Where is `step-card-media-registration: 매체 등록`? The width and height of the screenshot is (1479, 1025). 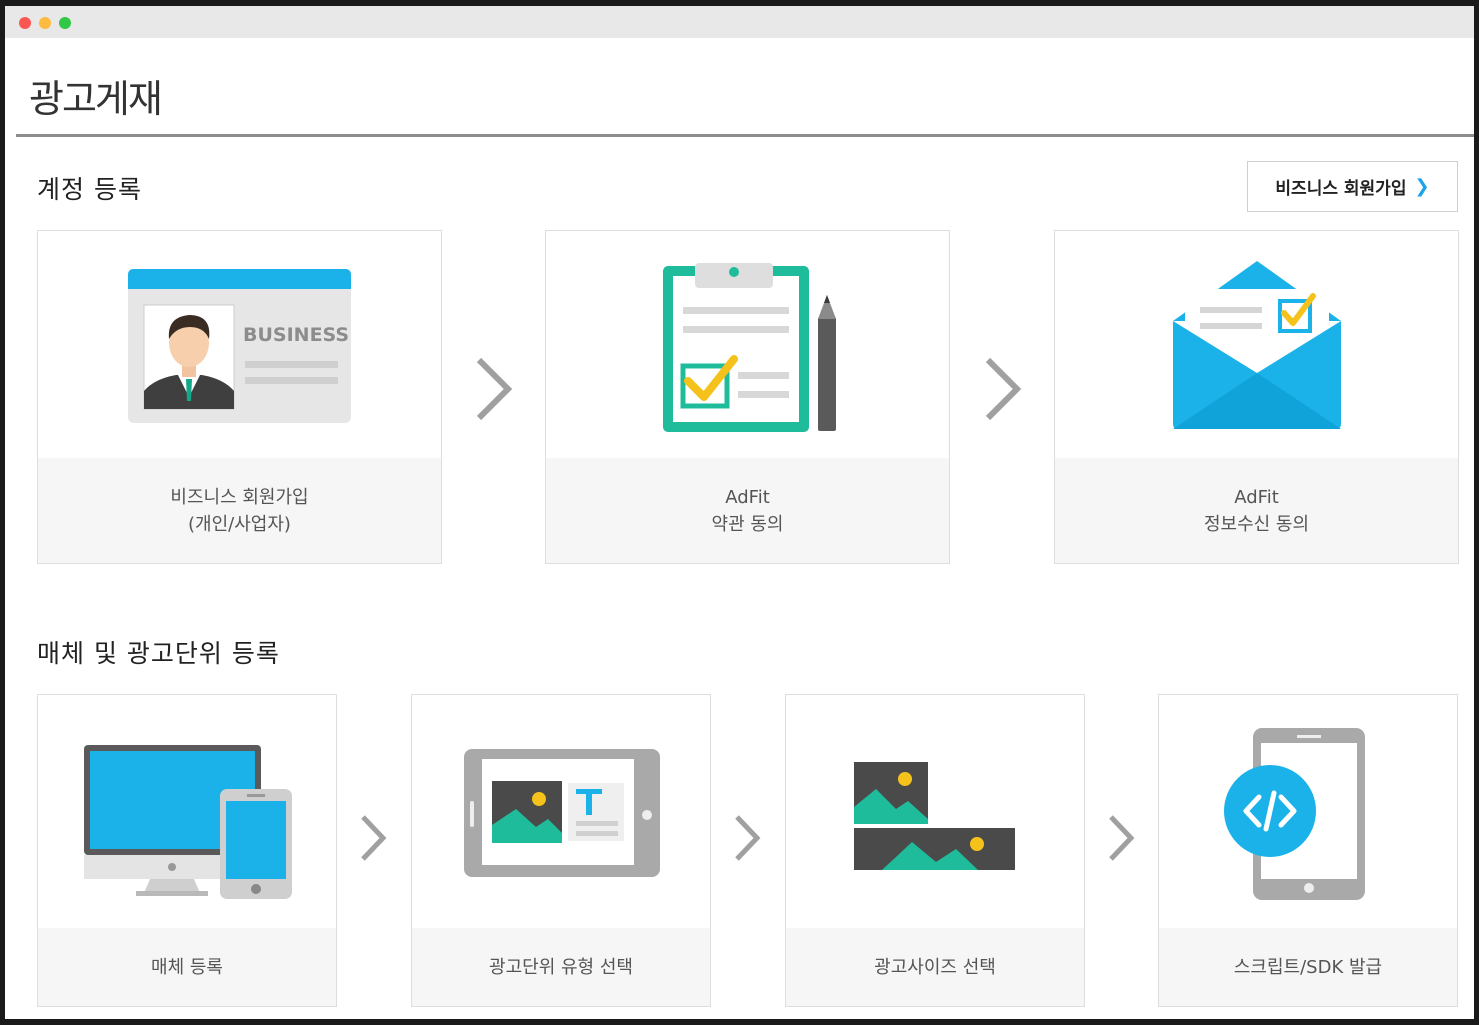 step-card-media-registration: 매체 등록 is located at coordinates (187, 850).